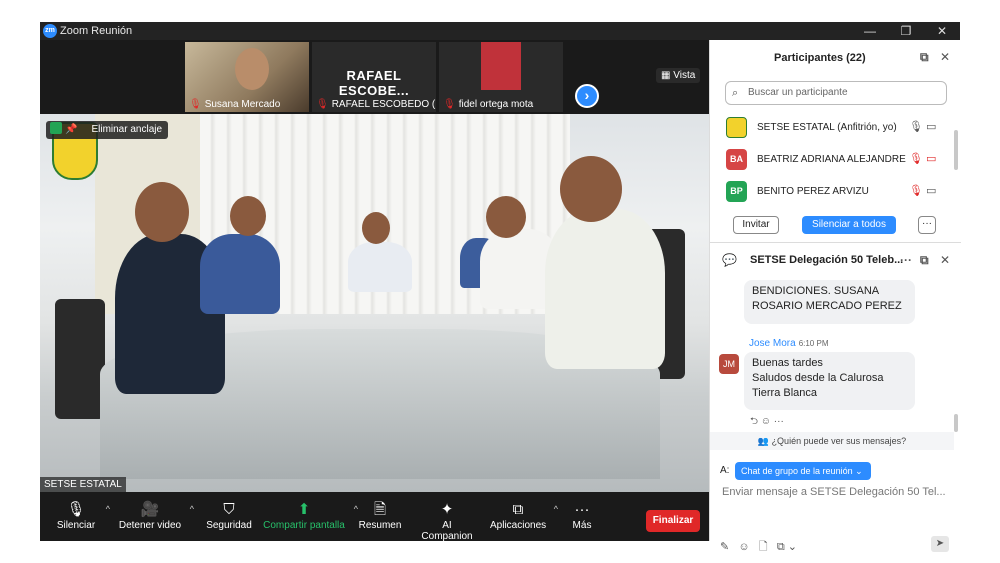  I want to click on apps-icon: ⧉, so click(518, 509).